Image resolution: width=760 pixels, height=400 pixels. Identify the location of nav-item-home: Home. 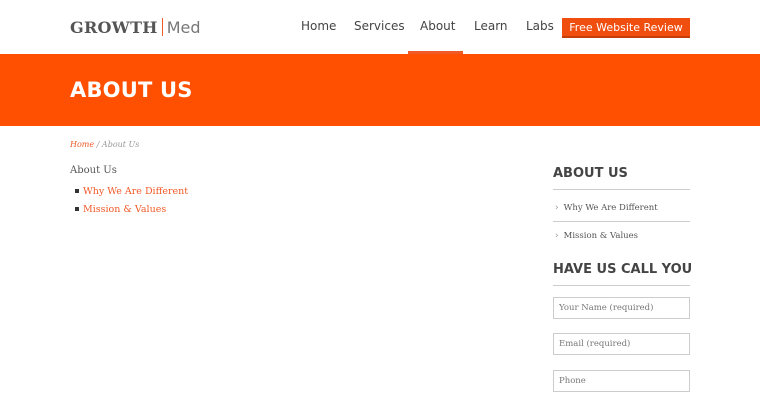
(318, 26).